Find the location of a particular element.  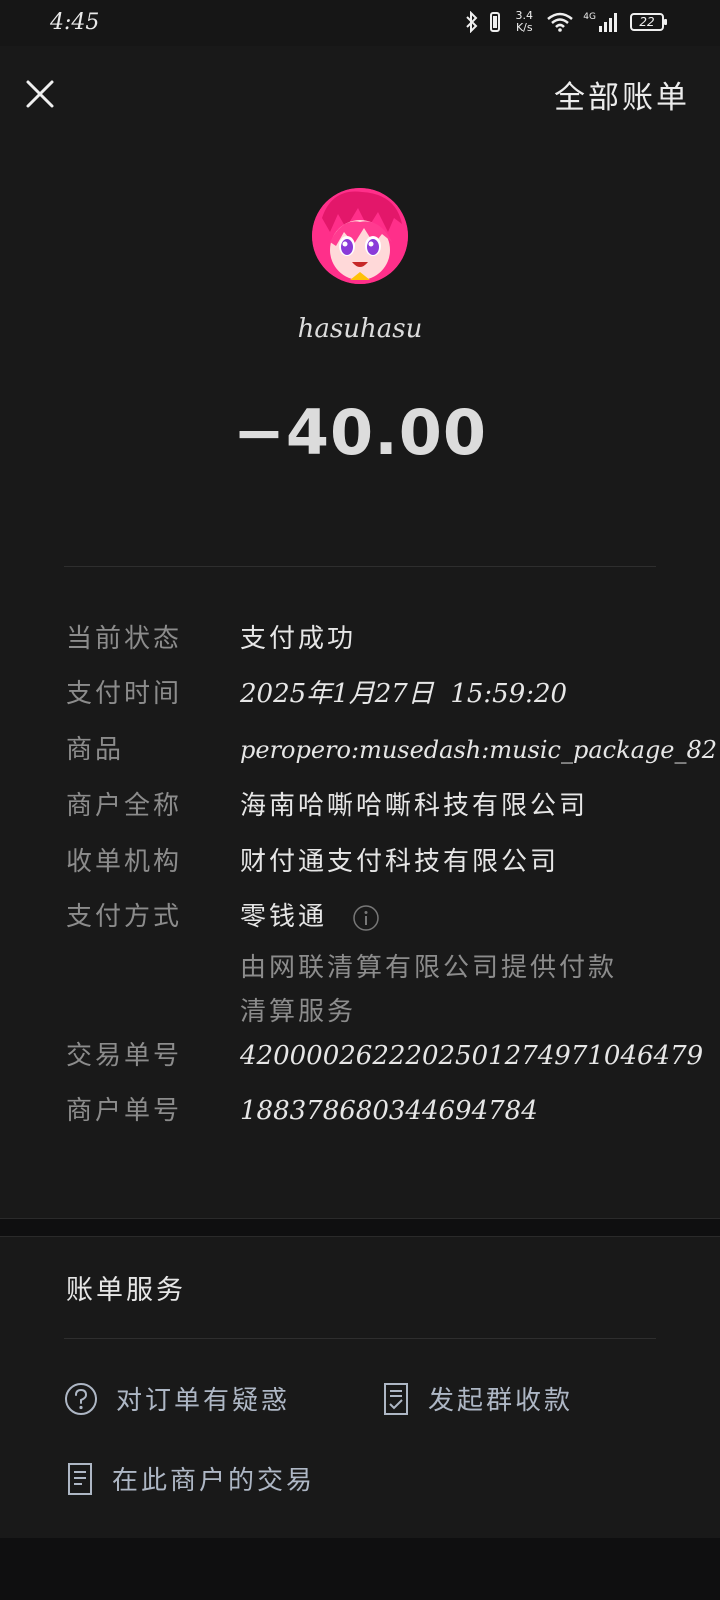

battery-indicator: 22 is located at coordinates (648, 22).